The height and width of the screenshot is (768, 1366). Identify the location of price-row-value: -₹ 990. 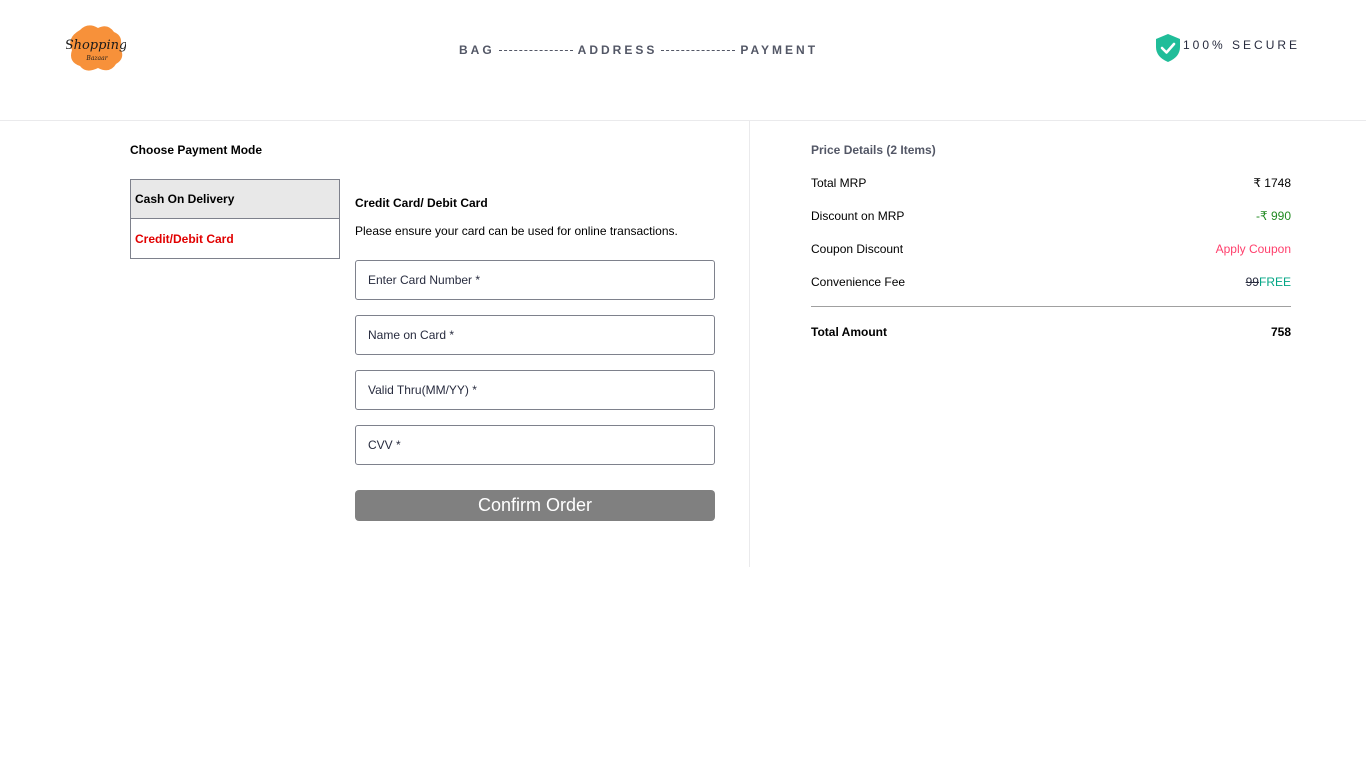
(1273, 216).